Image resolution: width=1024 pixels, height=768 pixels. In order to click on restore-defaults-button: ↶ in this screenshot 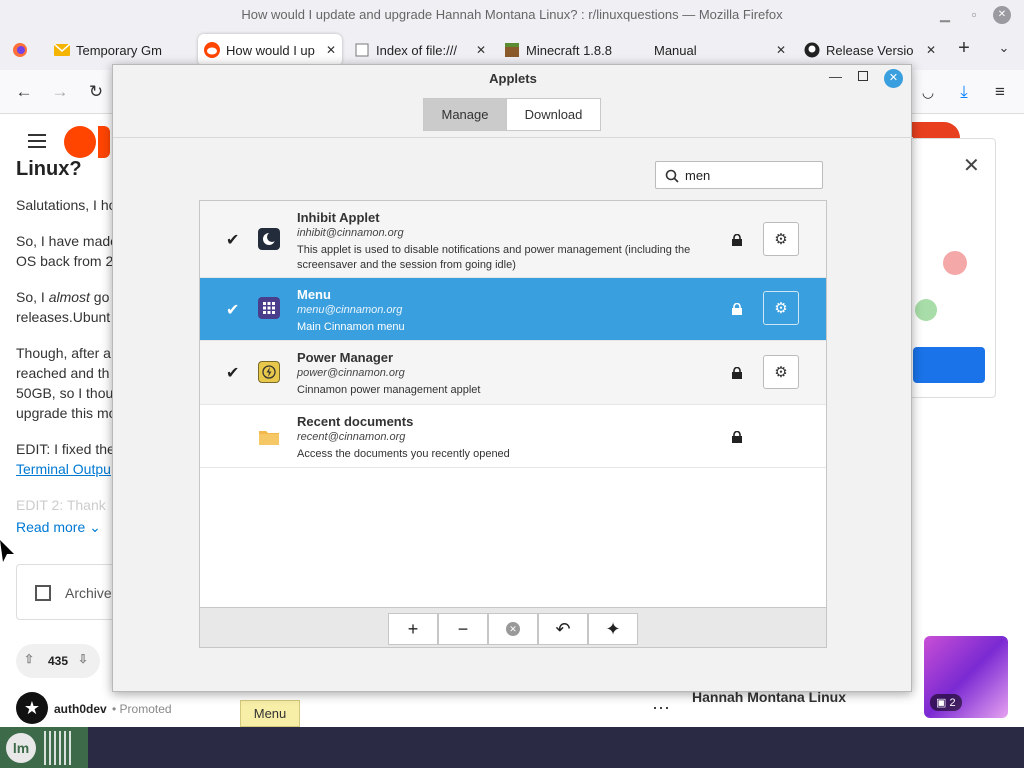, I will do `click(563, 629)`.